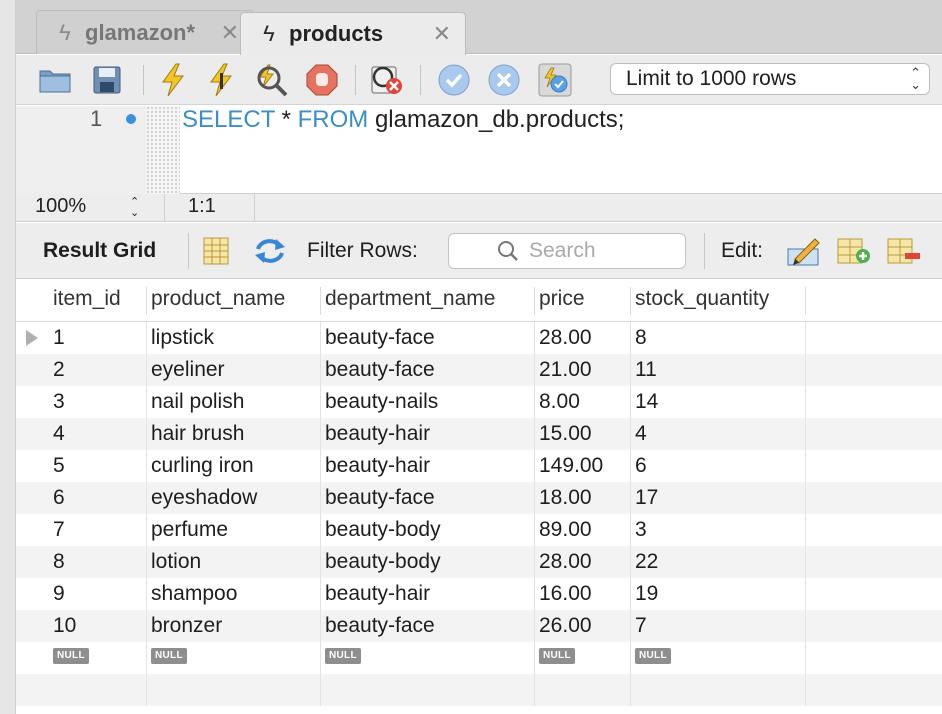  I want to click on cell-price: 26.00, so click(582, 626).